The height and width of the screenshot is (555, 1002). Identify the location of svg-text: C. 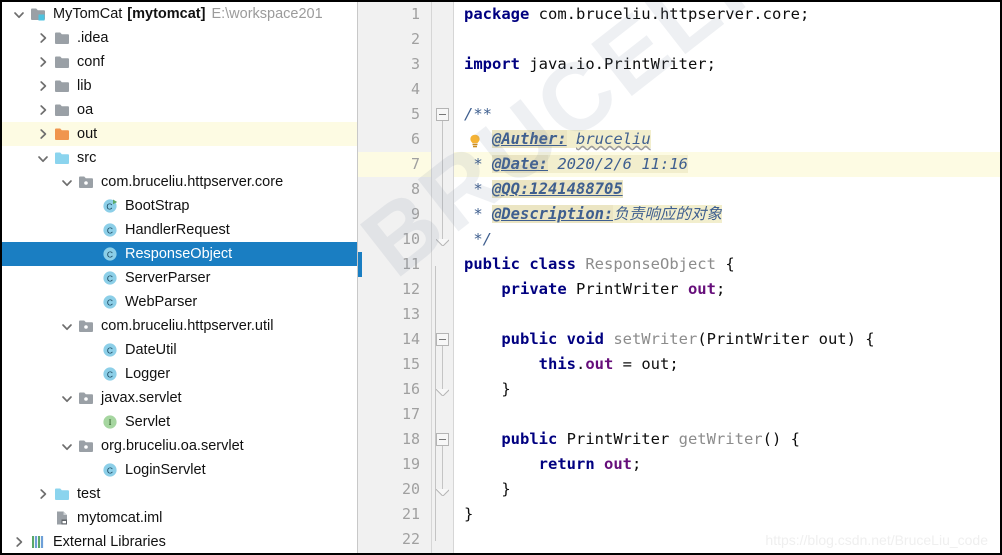
(110, 230).